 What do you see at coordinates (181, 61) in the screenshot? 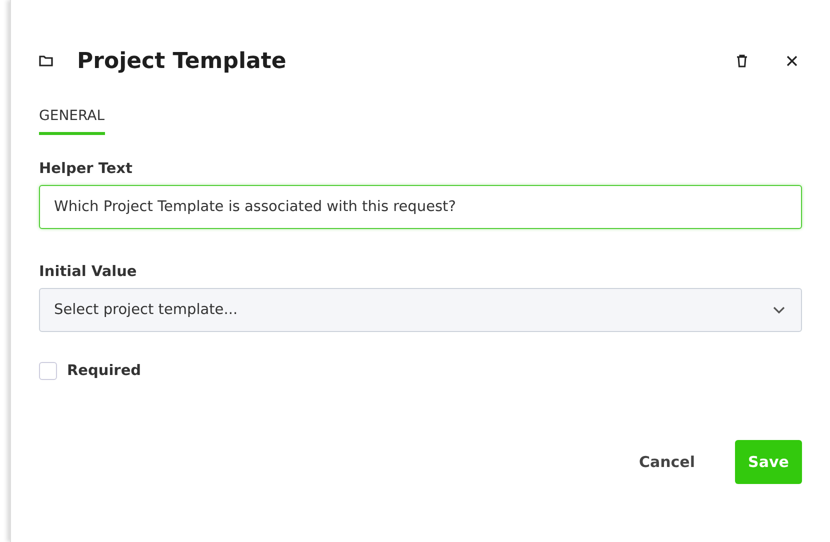
I see `dialog-title: Project Template` at bounding box center [181, 61].